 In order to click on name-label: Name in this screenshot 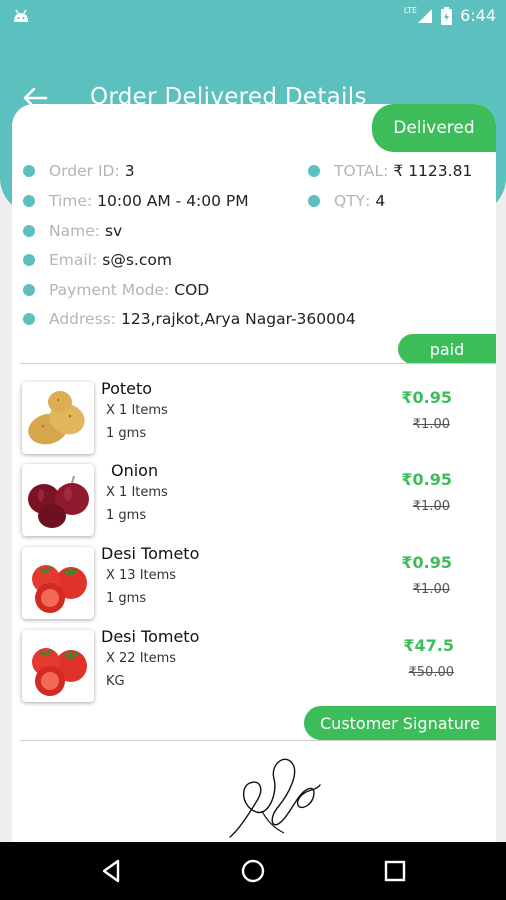, I will do `click(72, 231)`.